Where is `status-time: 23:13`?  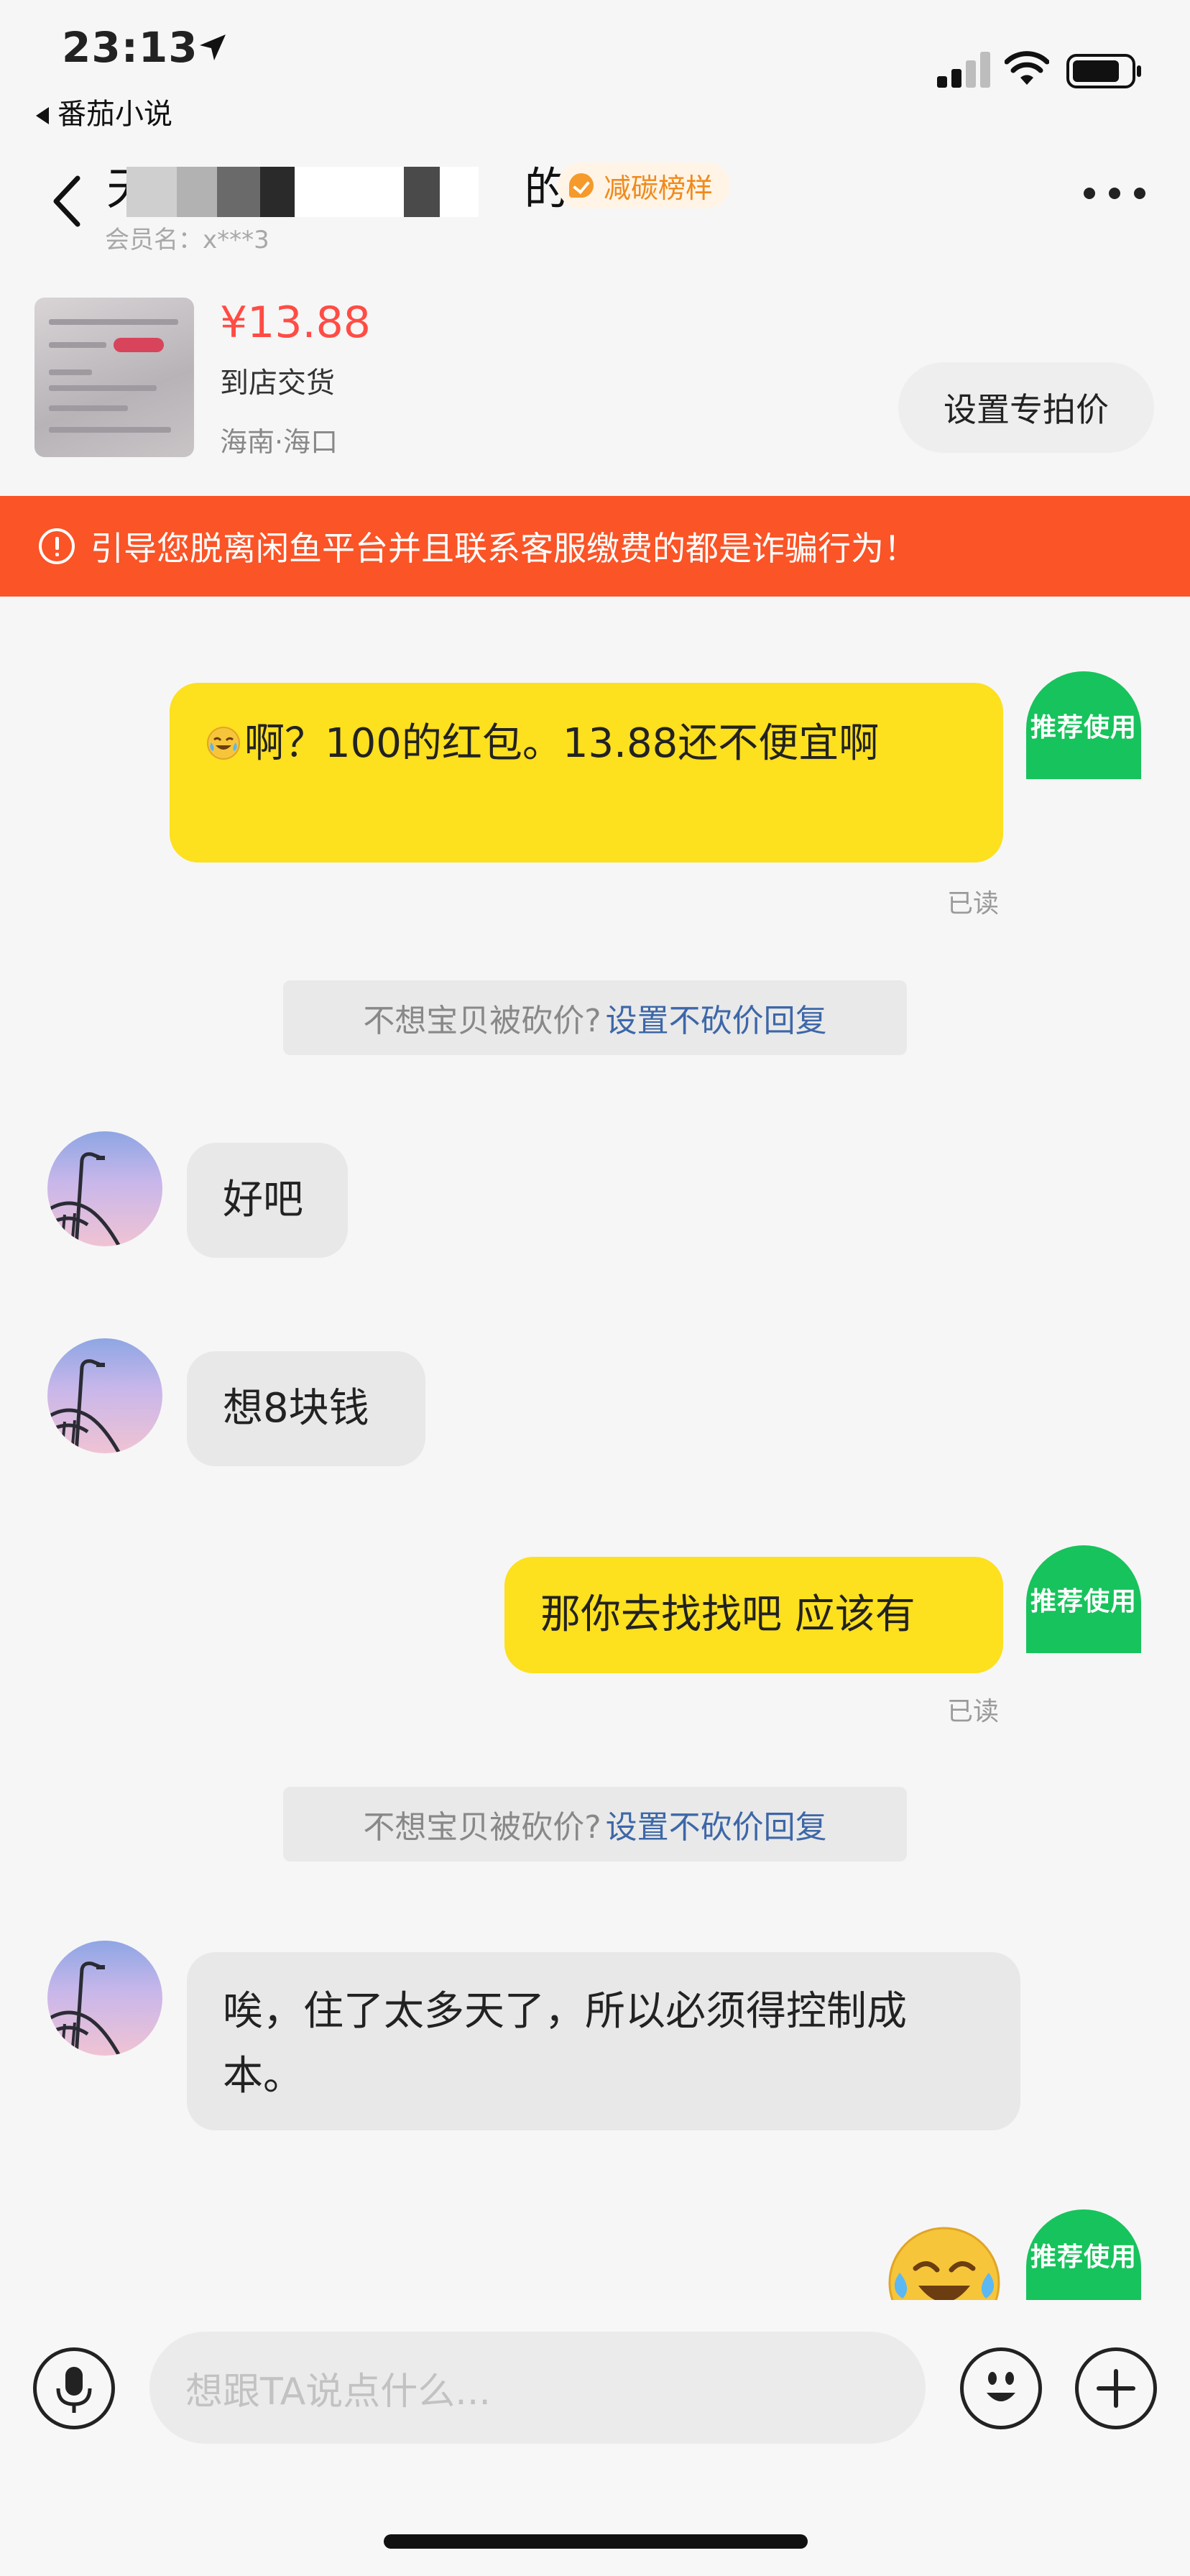
status-time: 23:13 is located at coordinates (130, 47).